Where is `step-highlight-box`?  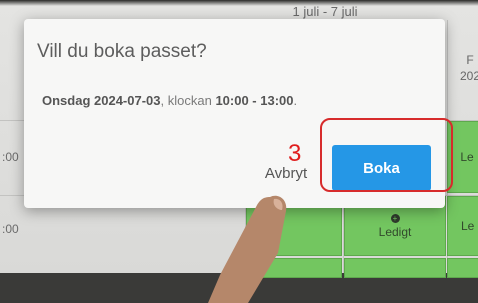
step-highlight-box is located at coordinates (386, 155).